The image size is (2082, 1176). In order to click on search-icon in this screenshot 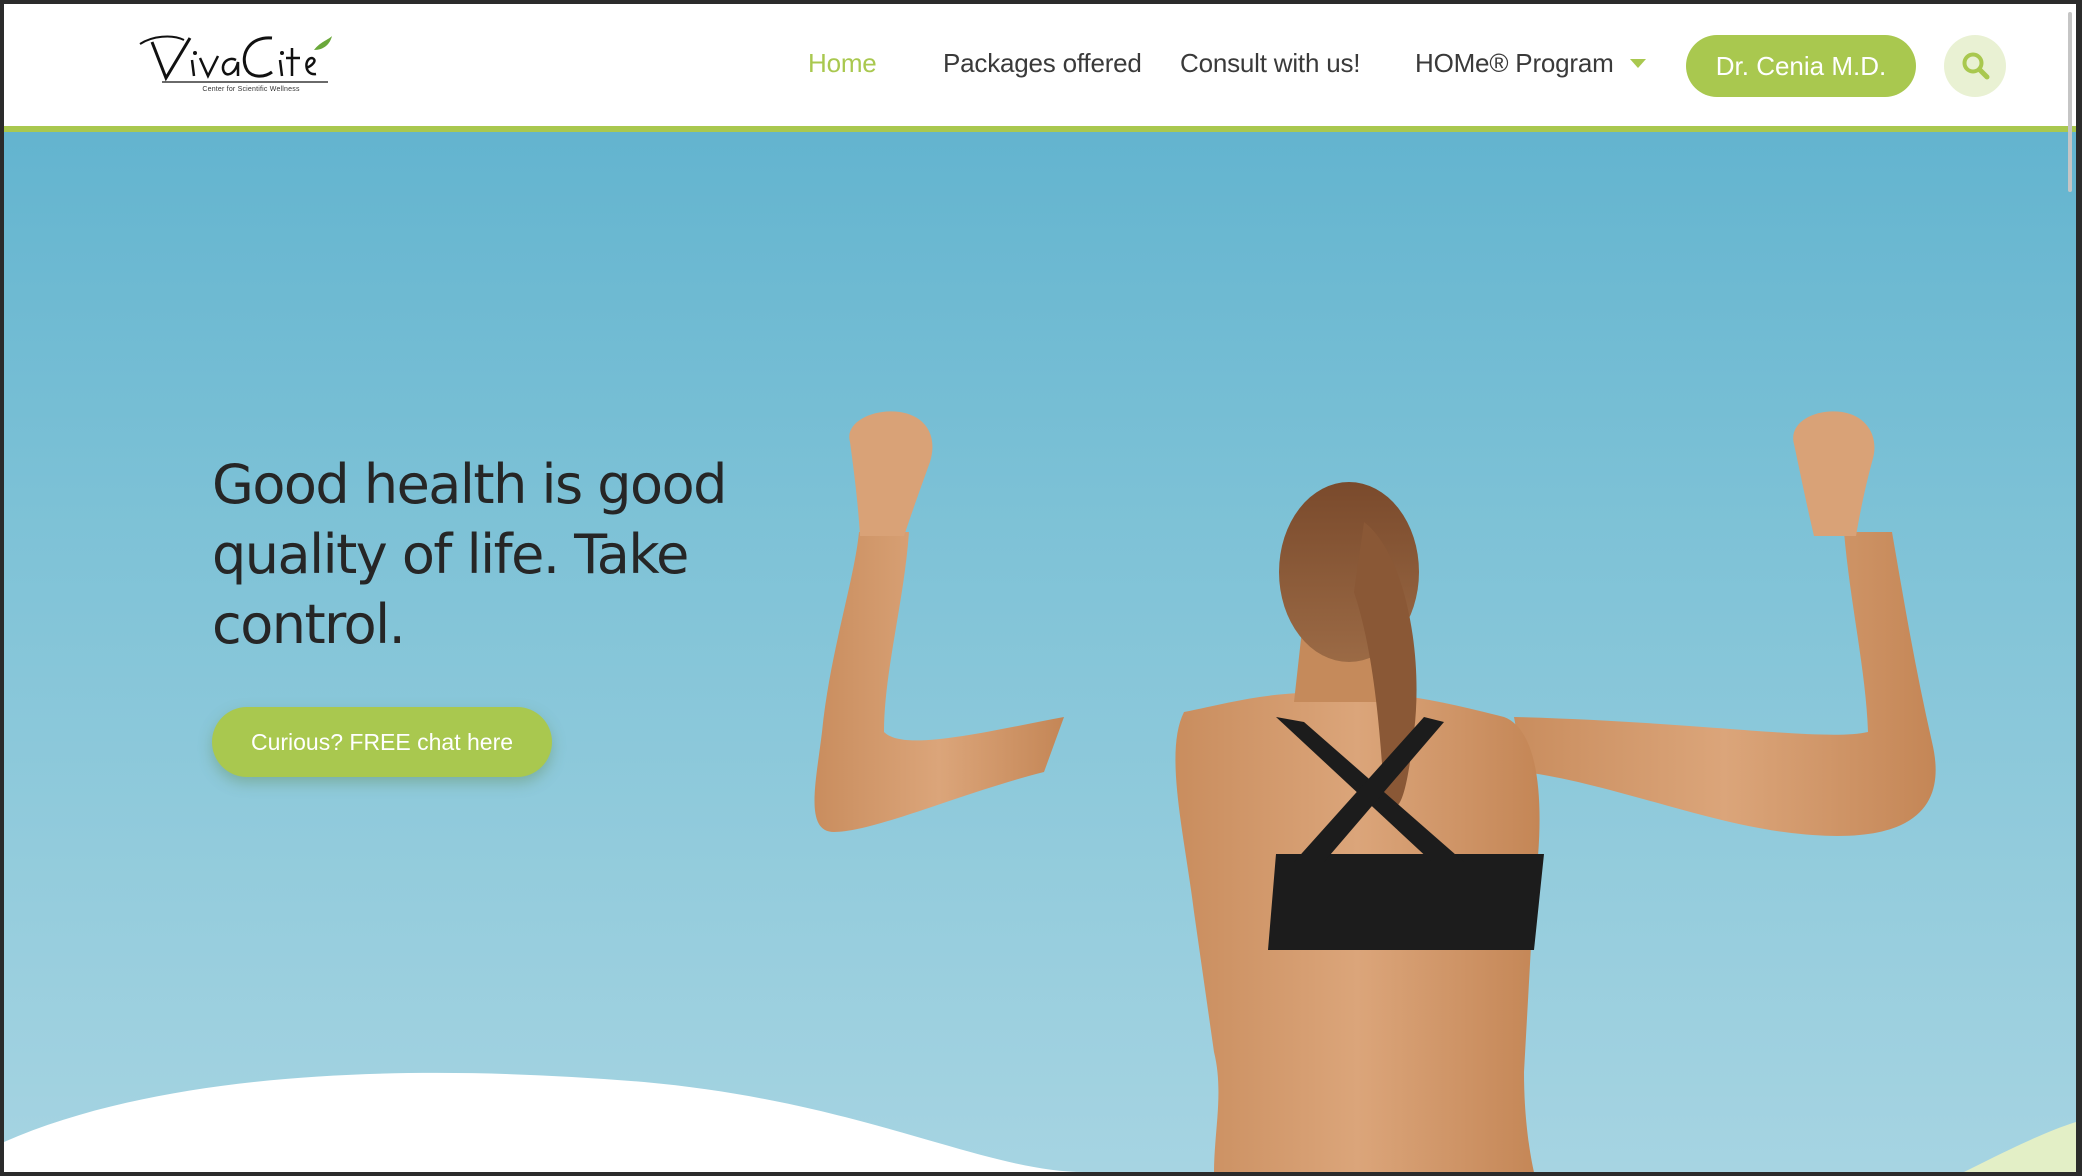, I will do `click(1976, 66)`.